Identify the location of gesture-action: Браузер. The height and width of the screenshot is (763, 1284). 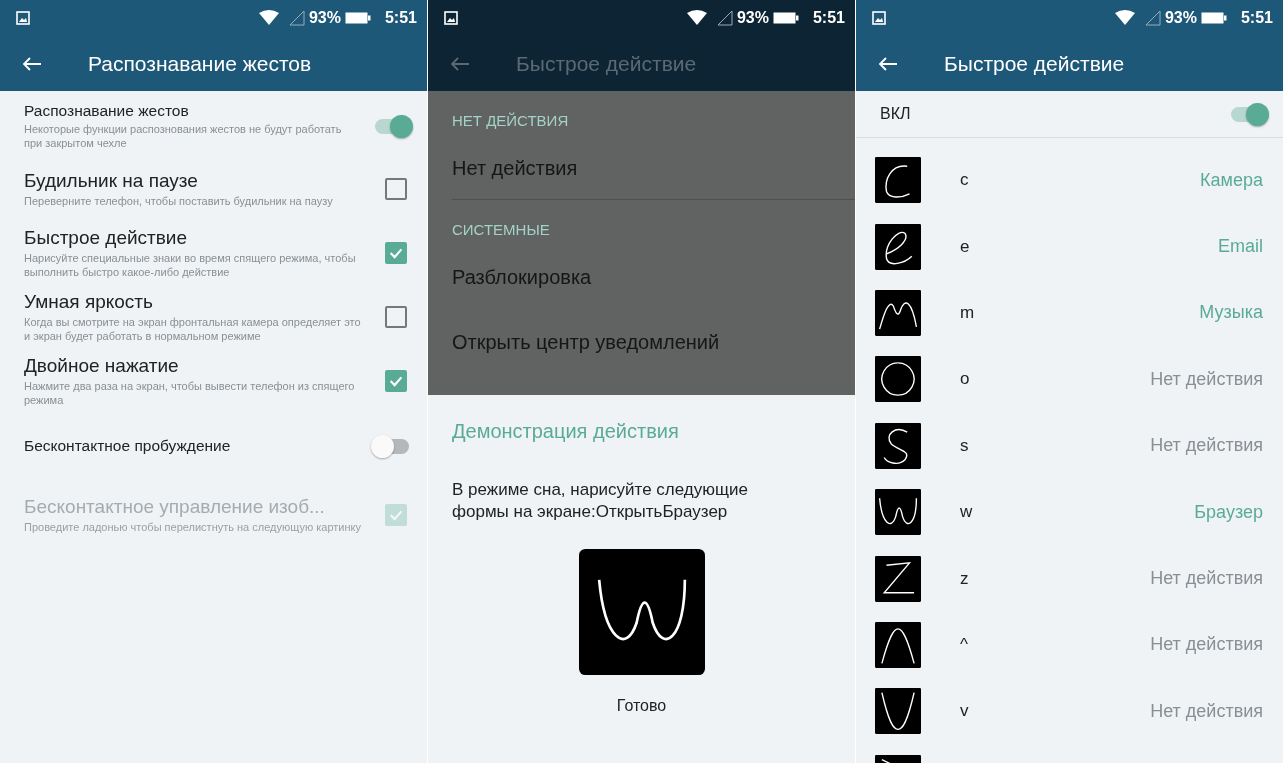
(1228, 512).